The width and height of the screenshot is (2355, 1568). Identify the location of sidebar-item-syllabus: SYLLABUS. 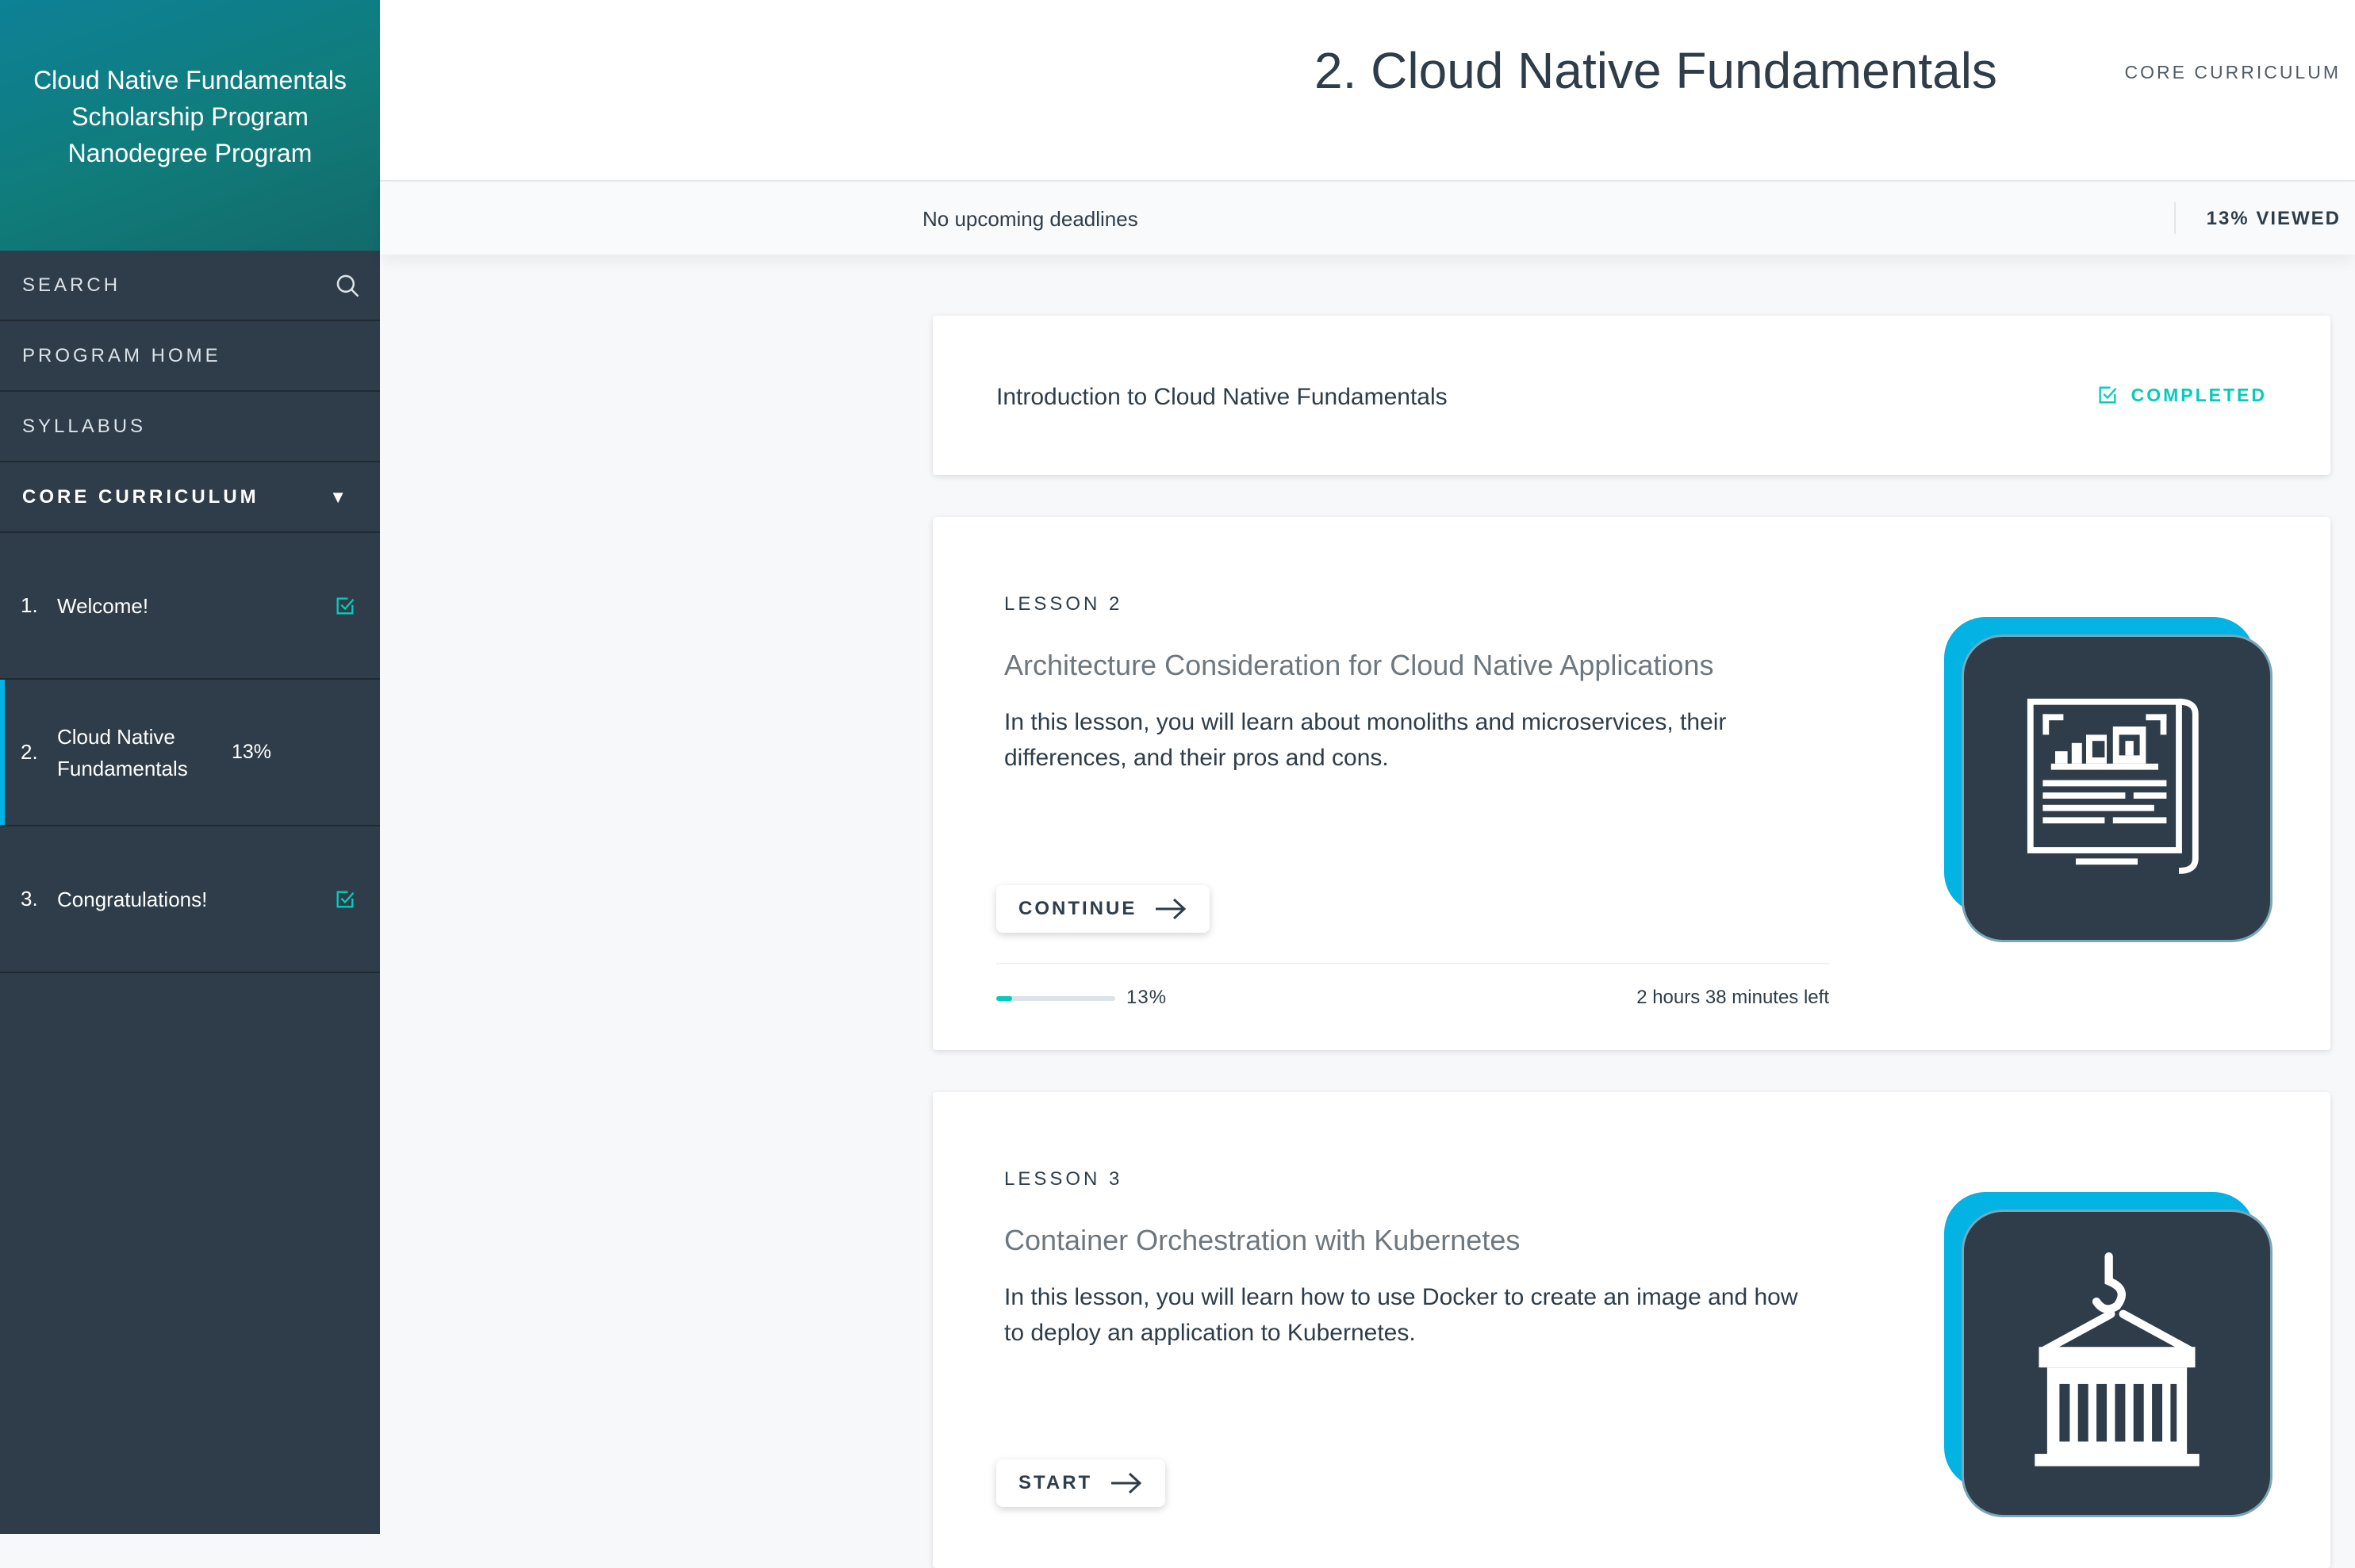
(190, 427).